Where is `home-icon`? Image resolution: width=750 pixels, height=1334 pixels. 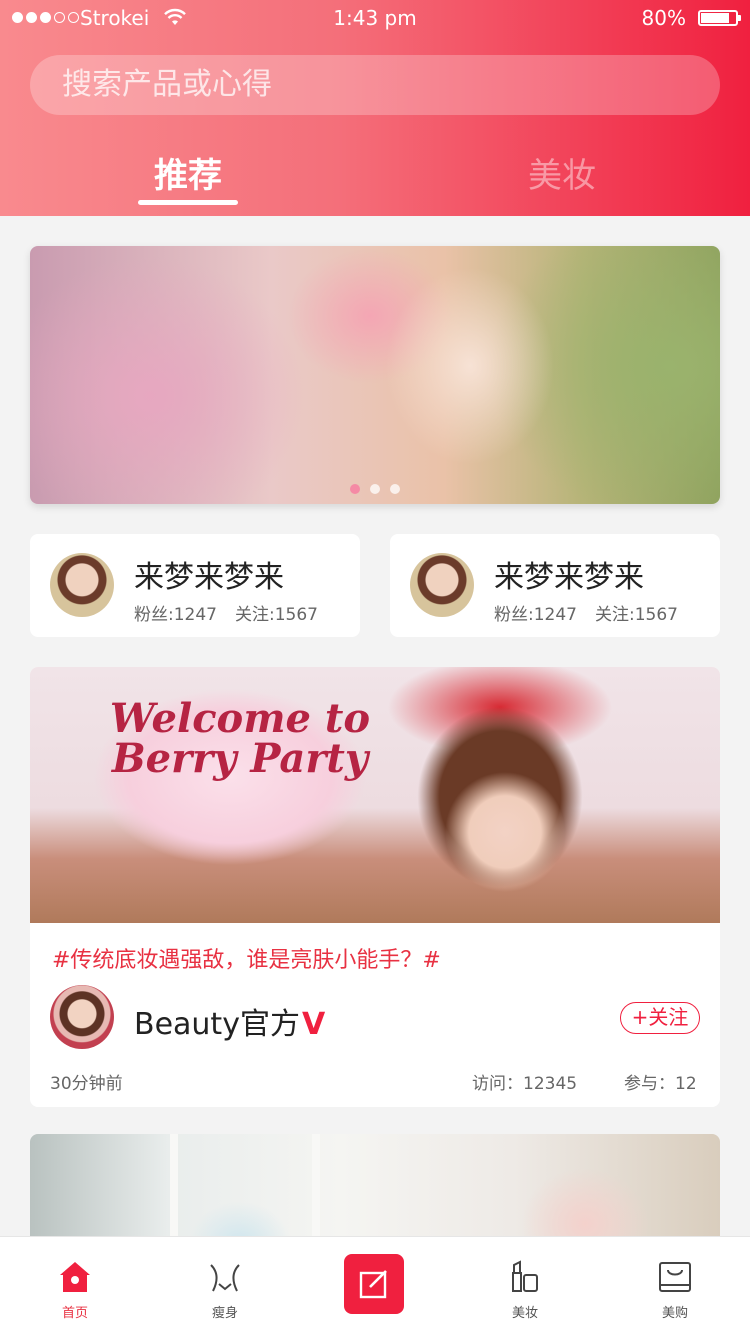
home-icon is located at coordinates (75, 1277).